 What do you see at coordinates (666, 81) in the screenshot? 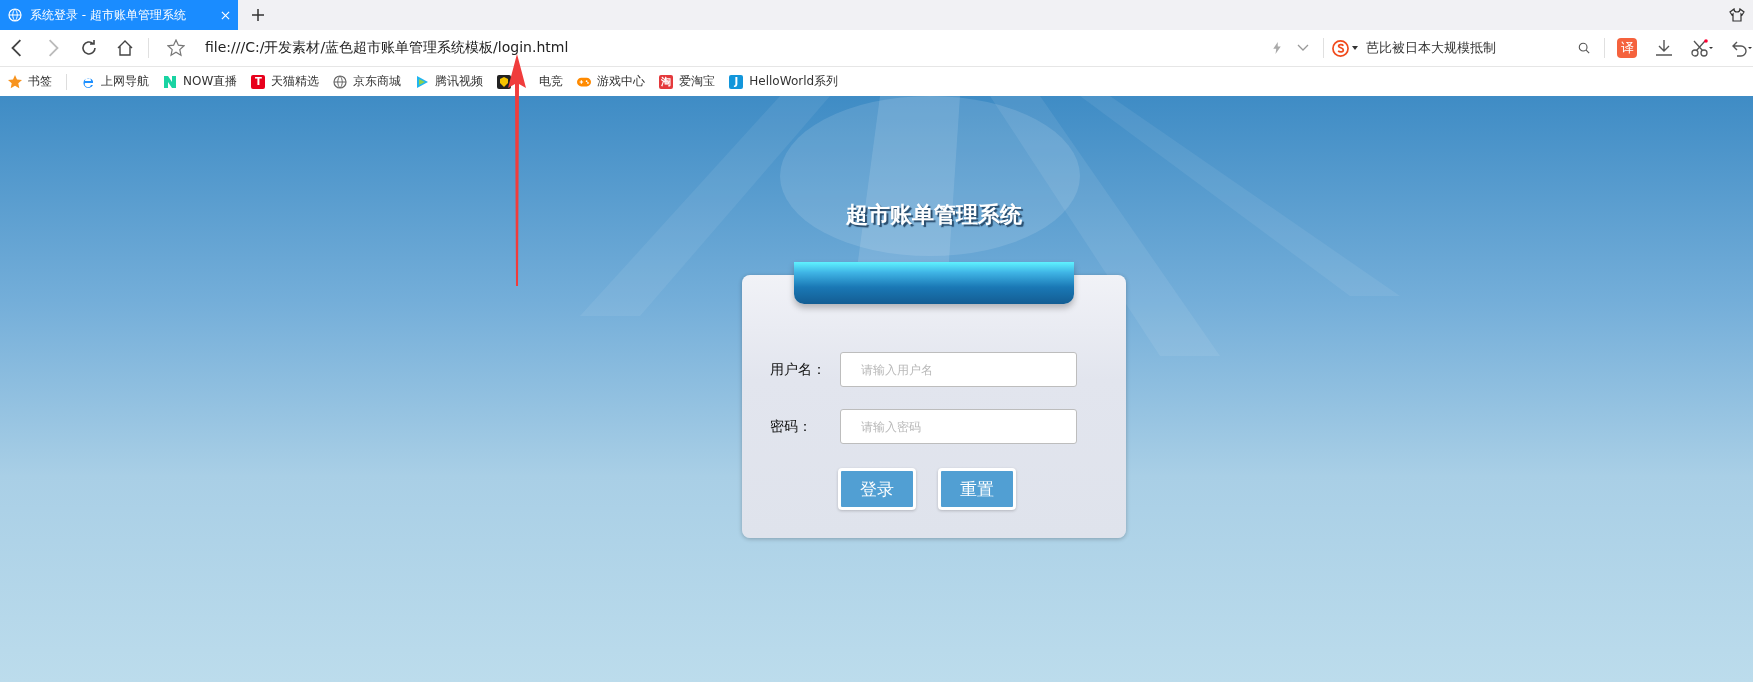
I see `bookmark-logo-icon: 淘` at bounding box center [666, 81].